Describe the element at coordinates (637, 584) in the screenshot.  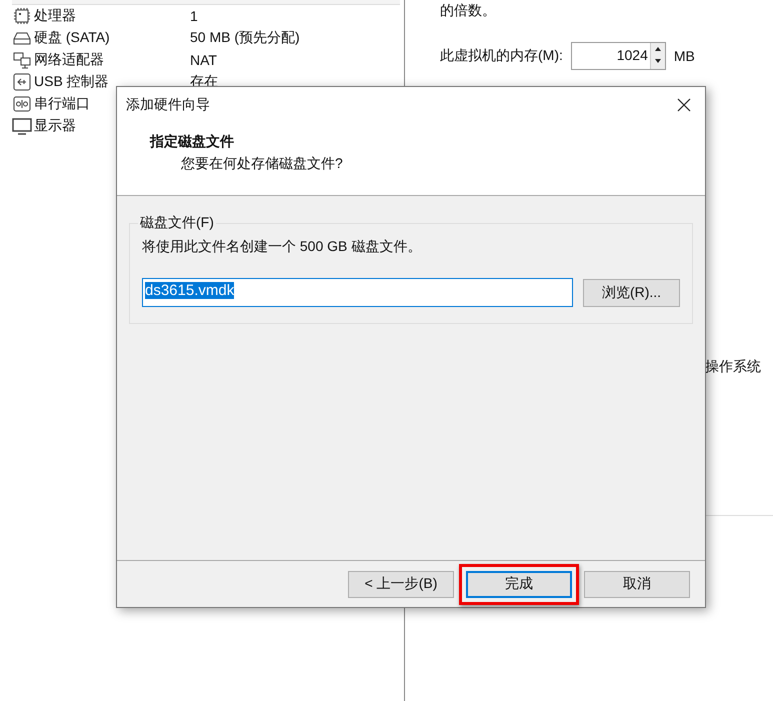
I see `cancel-button: 取消` at that location.